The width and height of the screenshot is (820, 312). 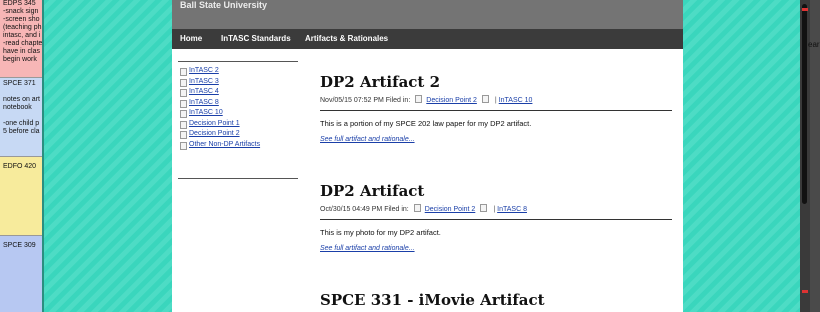 What do you see at coordinates (380, 232) in the screenshot?
I see `post-excerpt: This is my photo for my DP2 artifact.` at bounding box center [380, 232].